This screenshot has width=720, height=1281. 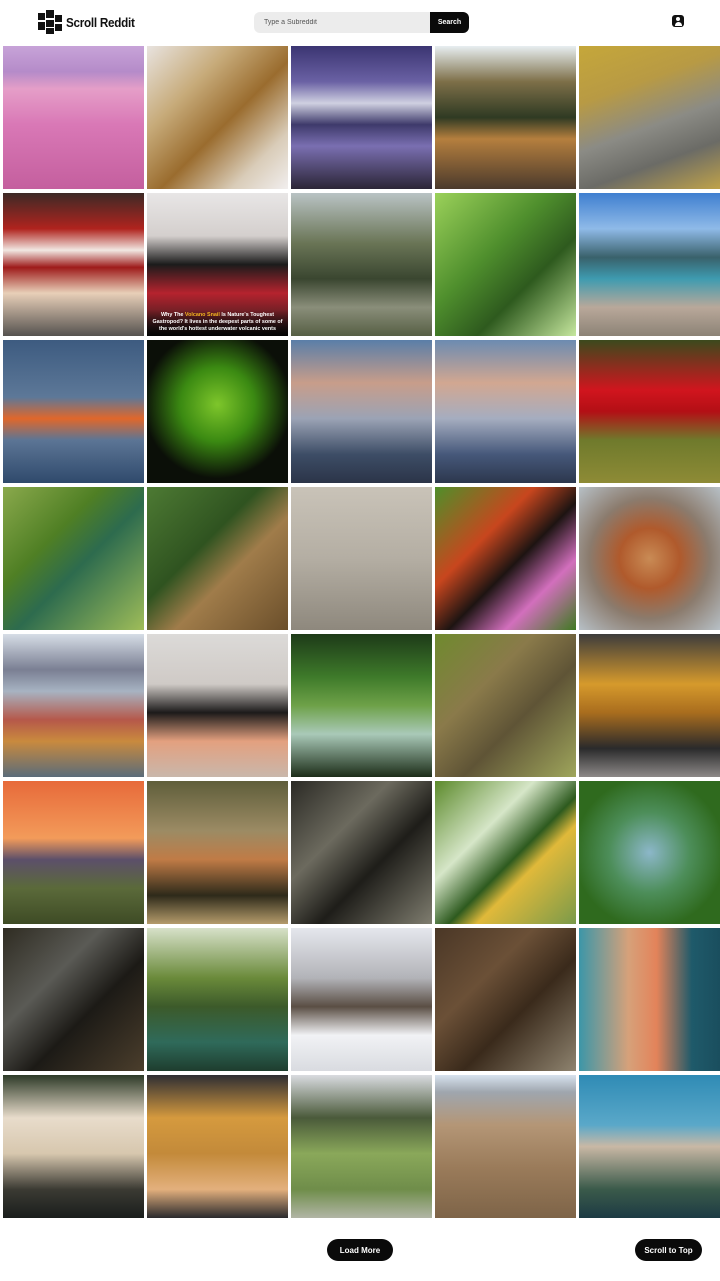 What do you see at coordinates (649, 411) in the screenshot?
I see `photo-red-slug-moss` at bounding box center [649, 411].